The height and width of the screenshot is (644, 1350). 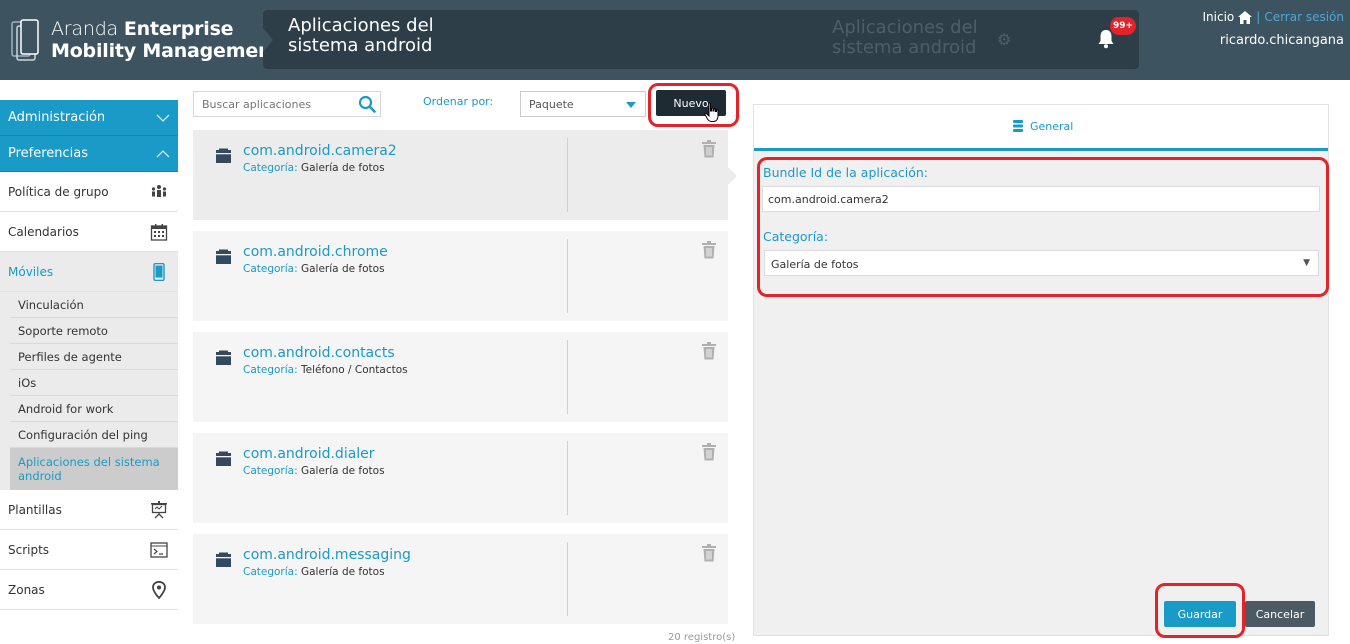 What do you see at coordinates (458, 101) in the screenshot?
I see `order-by-label: Ordenar por:` at bounding box center [458, 101].